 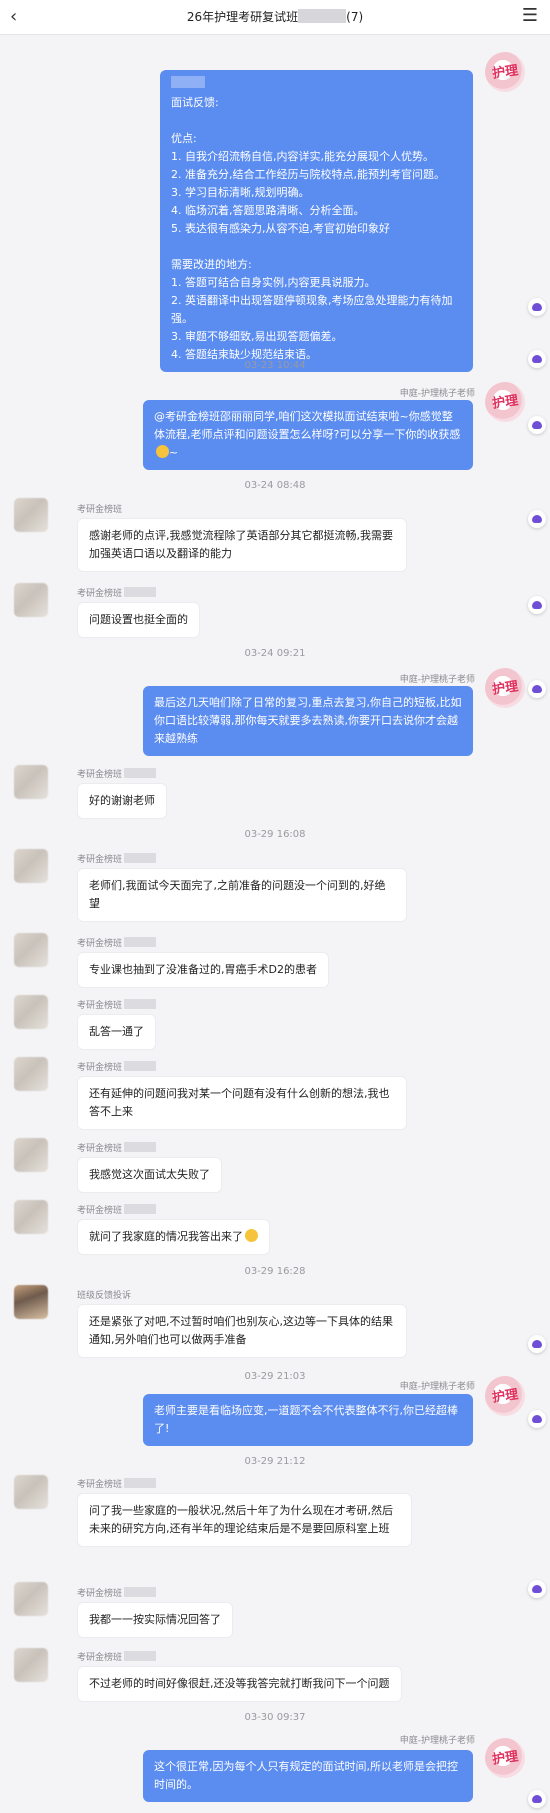 I want to click on message: 乱答一通了, so click(x=116, y=1032).